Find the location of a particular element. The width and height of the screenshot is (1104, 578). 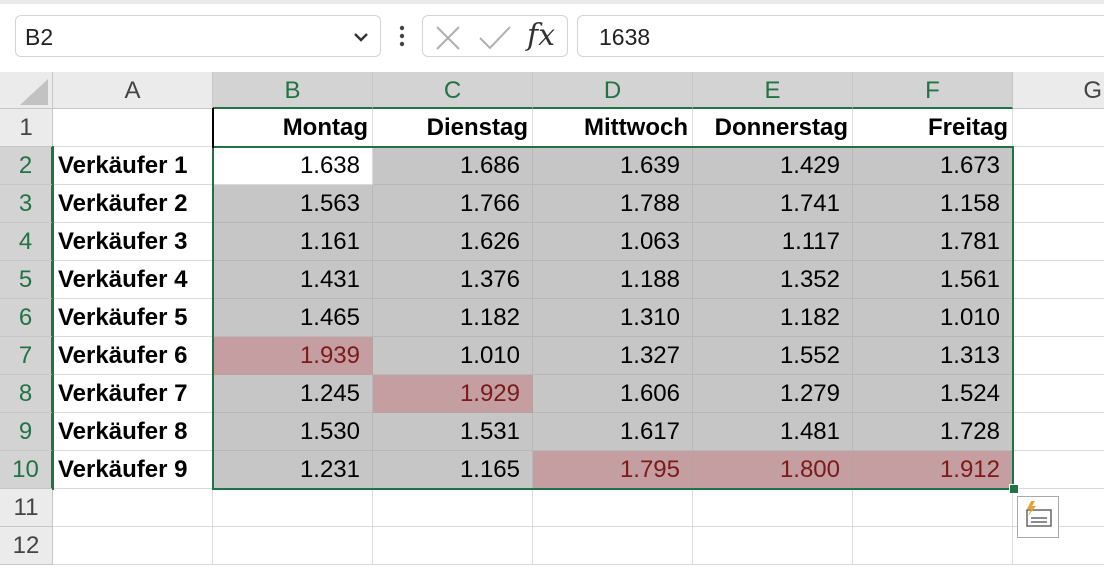

cell-g5 is located at coordinates (1058, 280).